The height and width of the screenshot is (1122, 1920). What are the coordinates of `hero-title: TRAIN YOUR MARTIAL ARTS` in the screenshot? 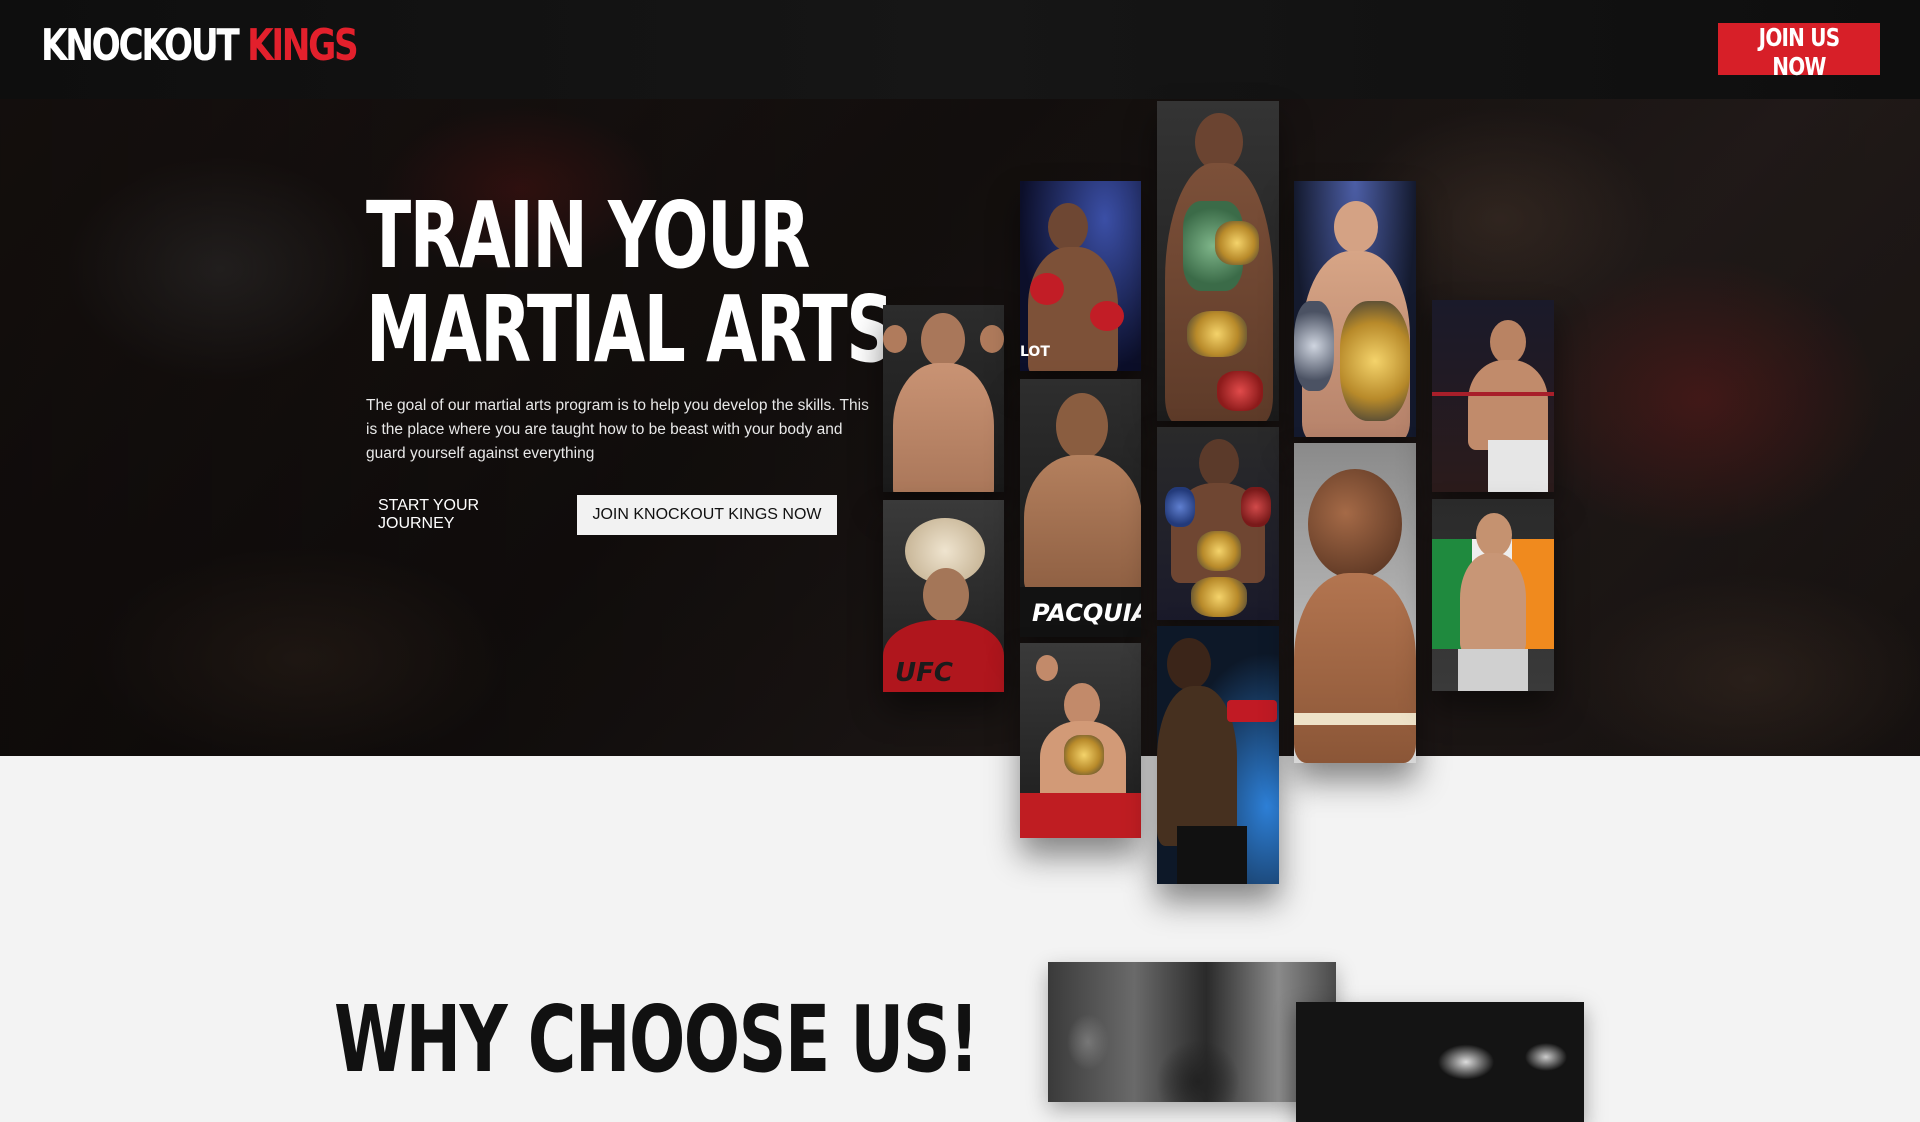 It's located at (630, 282).